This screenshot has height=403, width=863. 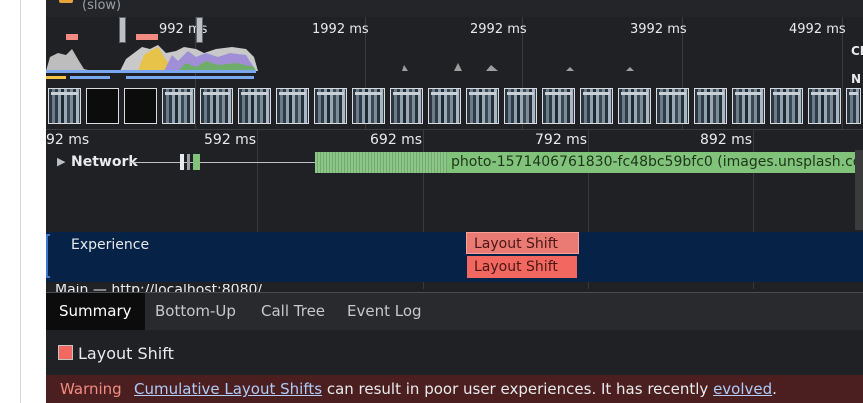 What do you see at coordinates (454, 8) in the screenshot?
I see `top-strip: (slow)` at bounding box center [454, 8].